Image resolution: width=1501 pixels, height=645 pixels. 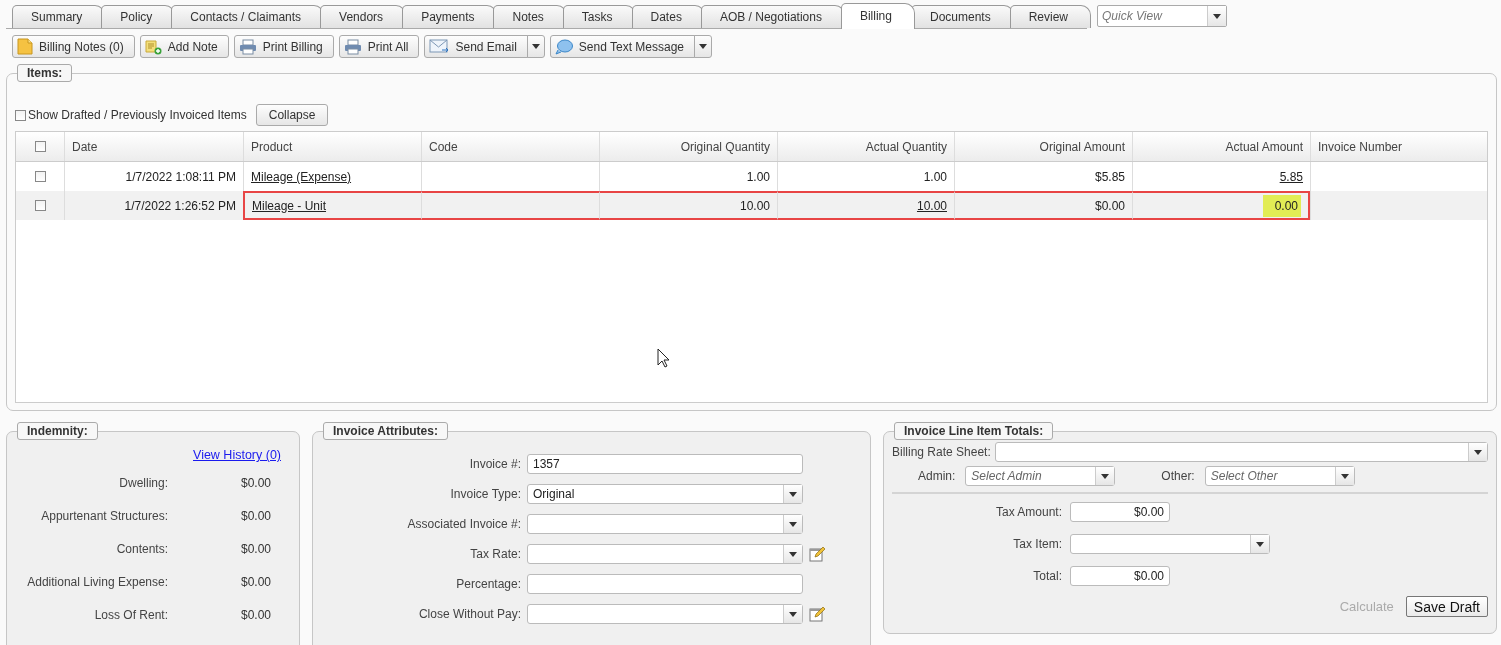 I want to click on table-cell: 1/7/2022 1:08:11 PM, so click(x=180, y=176).